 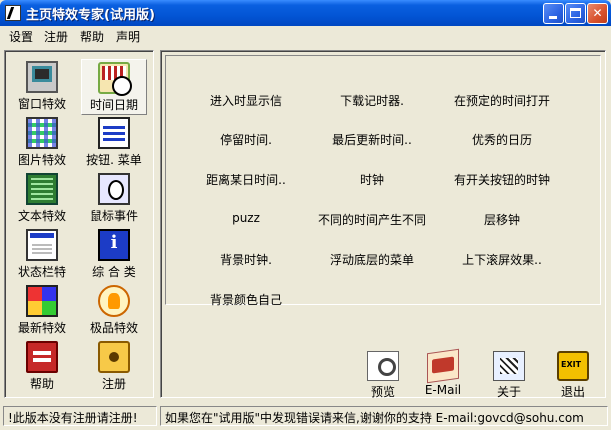 I want to click on sidebar-item-time-date: 时间日期, so click(x=114, y=87).